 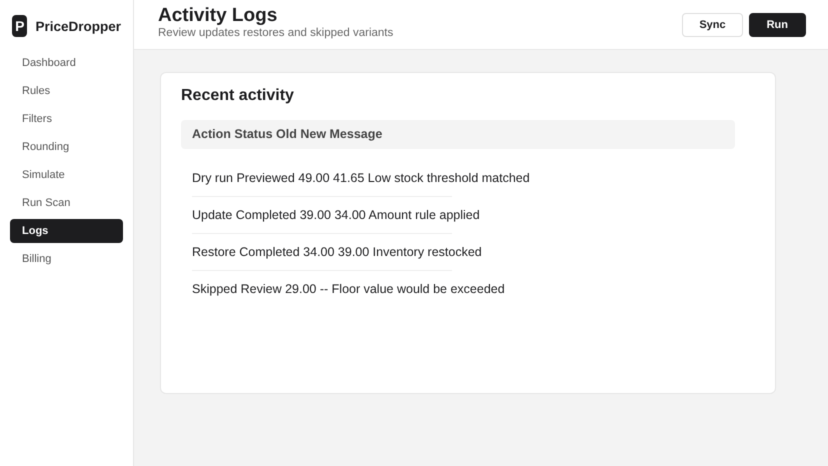 What do you see at coordinates (276, 32) in the screenshot?
I see `page-subtitle: Review updates restores and skipped variants` at bounding box center [276, 32].